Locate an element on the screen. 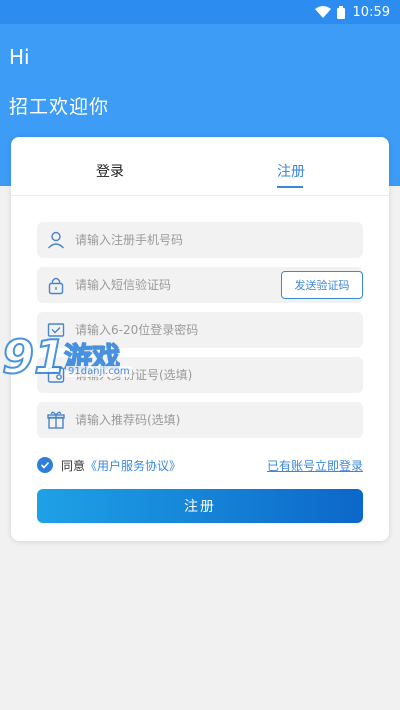  status-bar: 10:59 is located at coordinates (200, 12).